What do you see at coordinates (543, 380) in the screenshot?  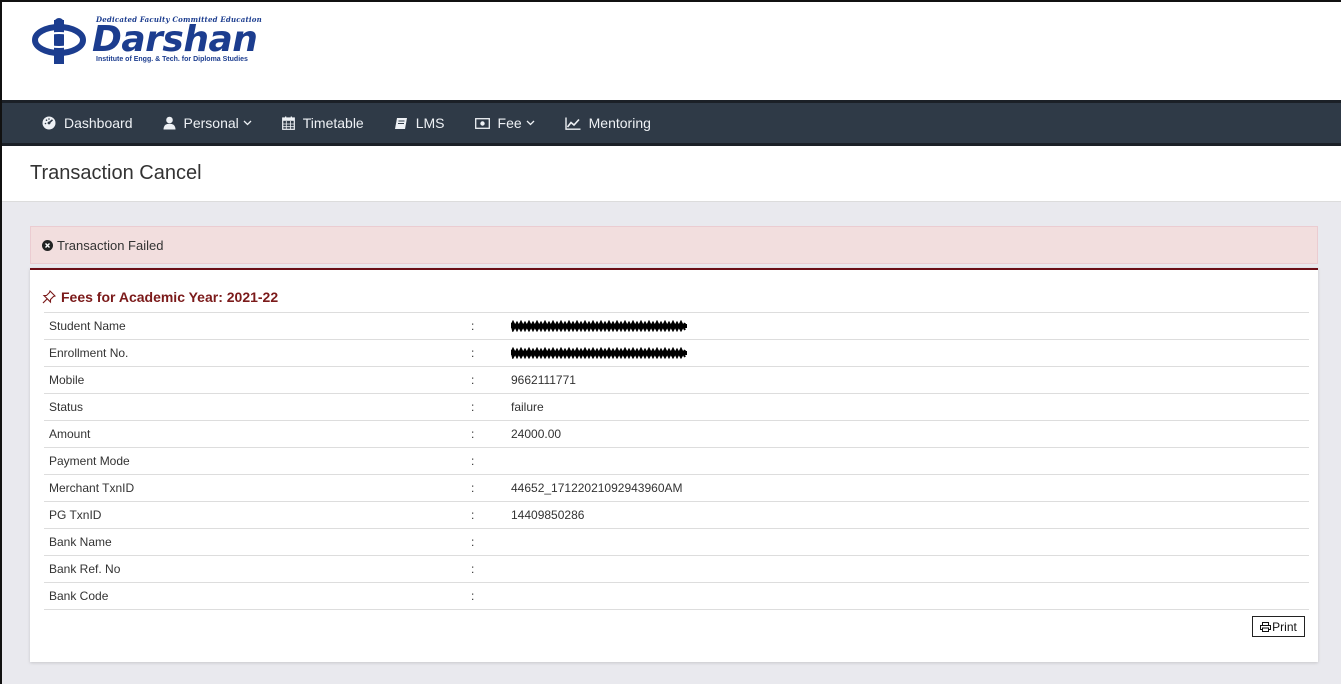 I see `row-value: 9662111771` at bounding box center [543, 380].